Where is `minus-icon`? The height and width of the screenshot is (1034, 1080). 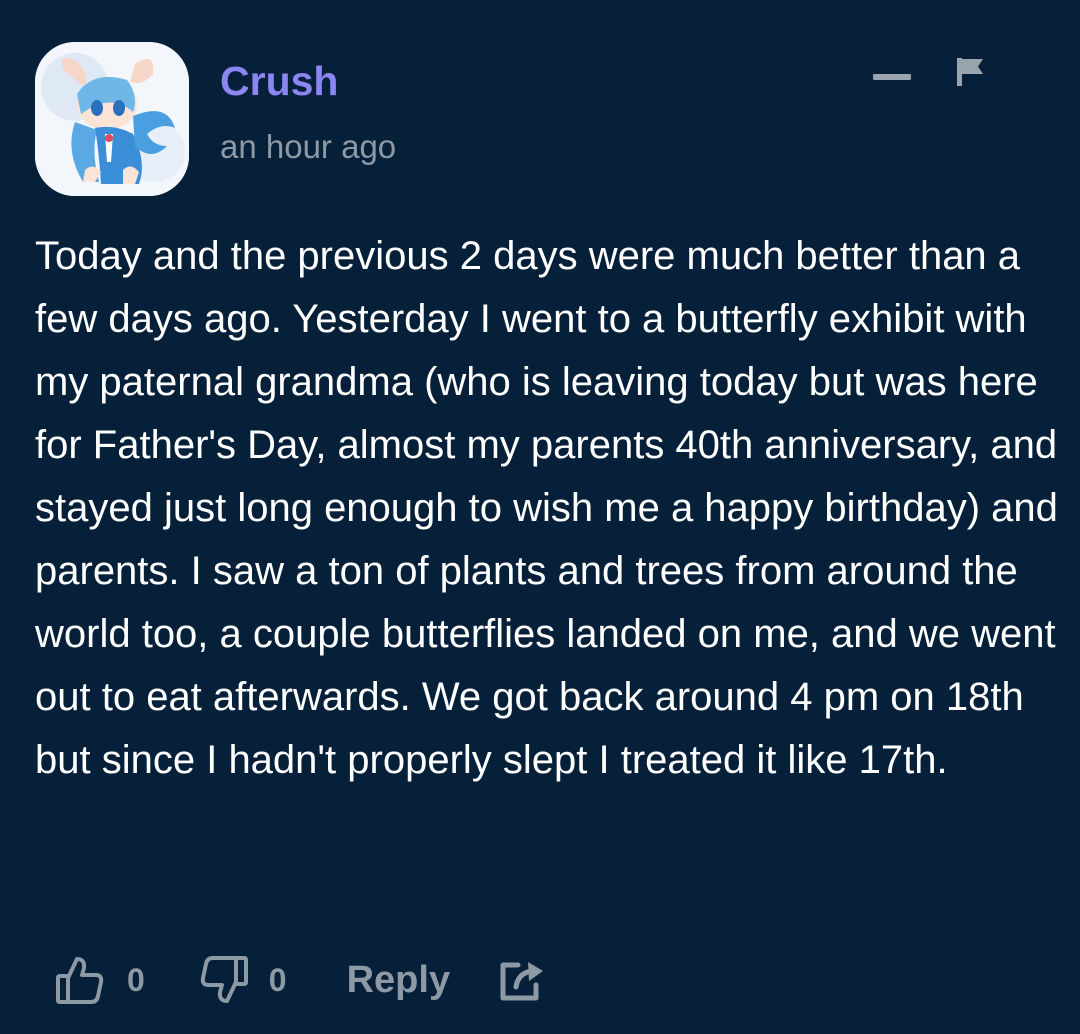 minus-icon is located at coordinates (892, 77).